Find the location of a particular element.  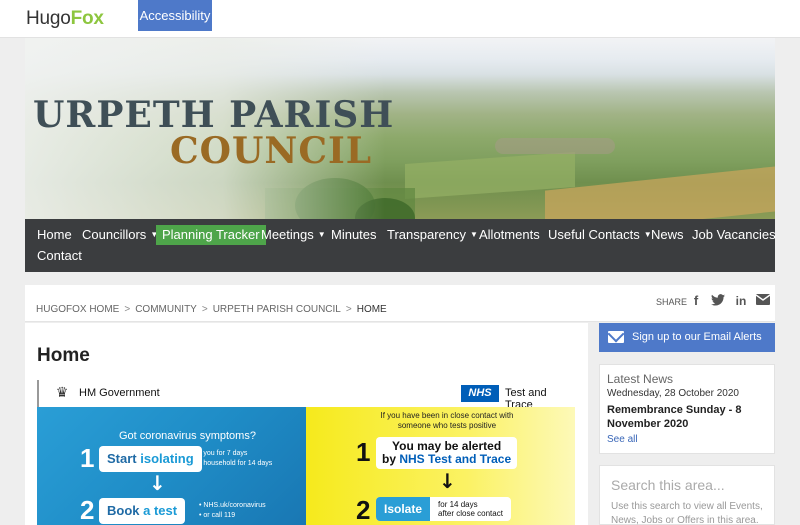

accessibility-button: Accessibility is located at coordinates (175, 15).